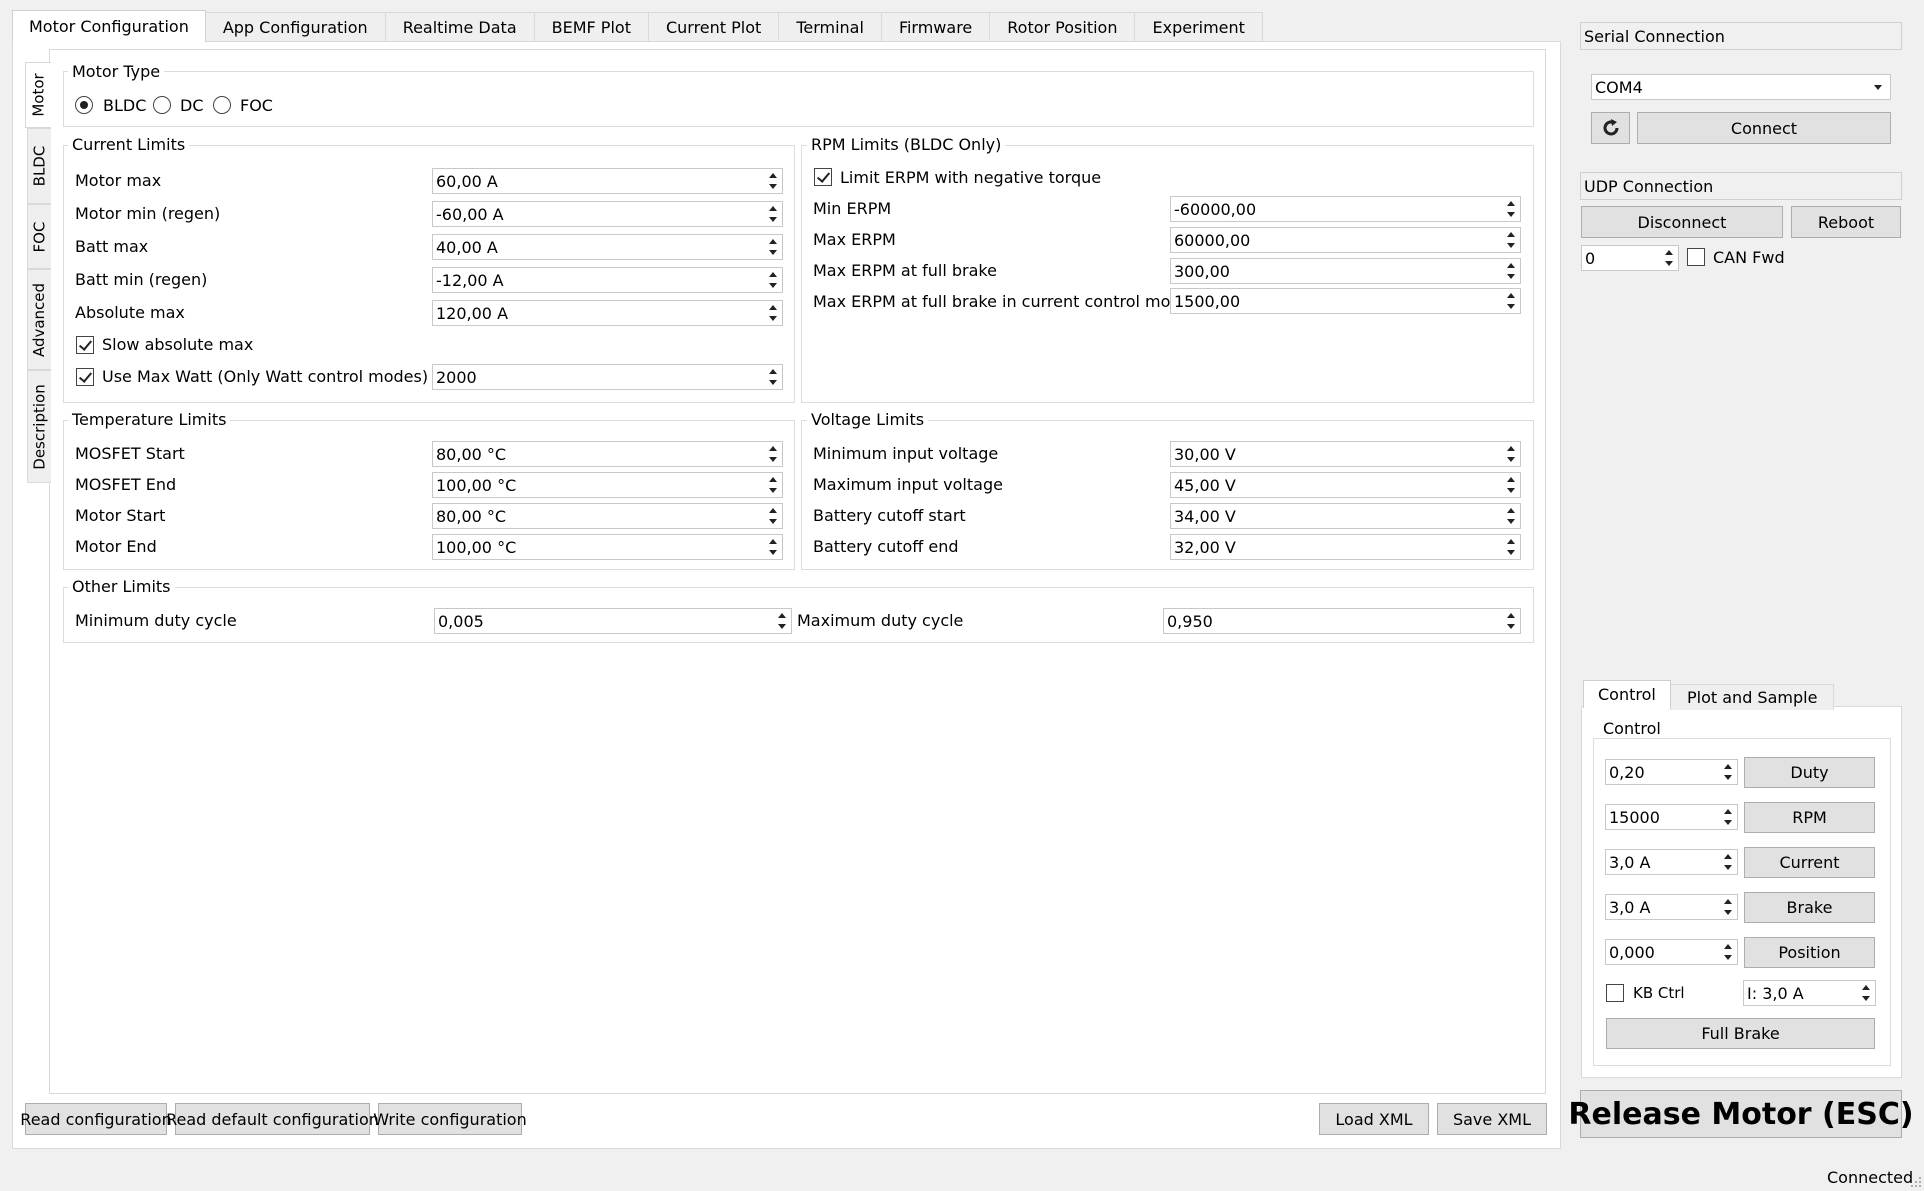 The height and width of the screenshot is (1191, 1924). What do you see at coordinates (1342, 621) in the screenshot?
I see `max-duty-cycle-spinbox: 0,950` at bounding box center [1342, 621].